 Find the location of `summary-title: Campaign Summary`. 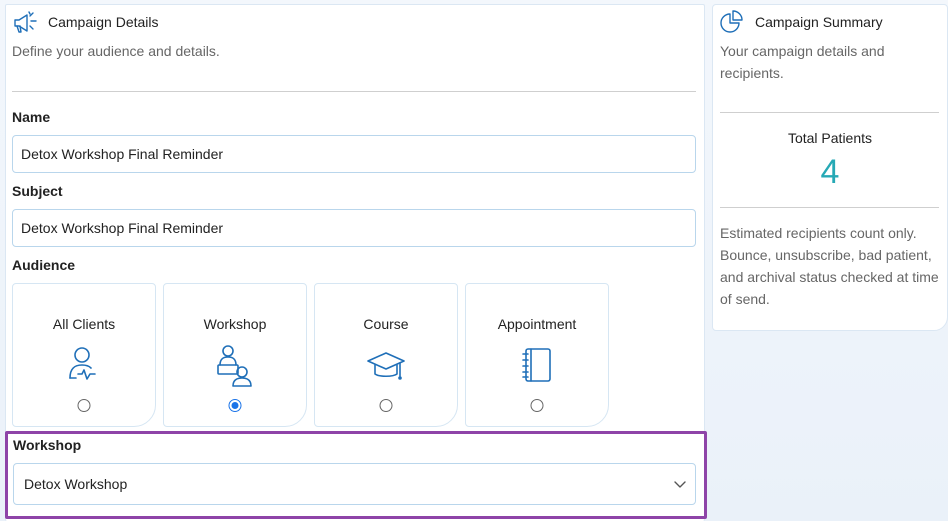

summary-title: Campaign Summary is located at coordinates (819, 22).